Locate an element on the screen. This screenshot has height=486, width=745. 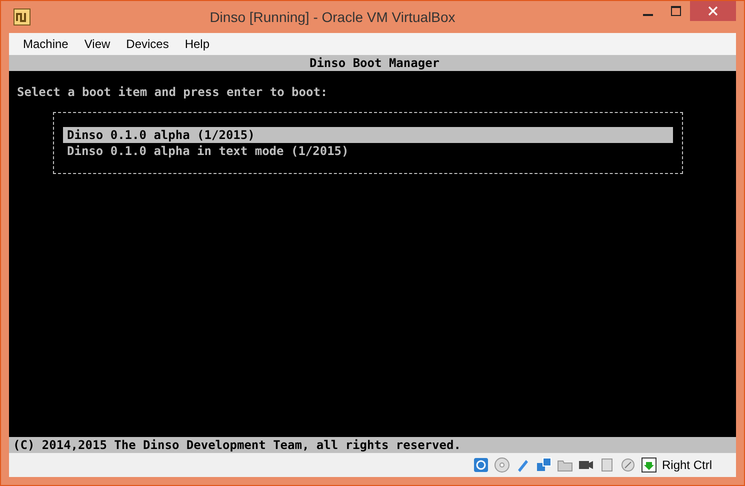
boot-prompt: Select a boot item and press enter to boot: is located at coordinates (172, 91).